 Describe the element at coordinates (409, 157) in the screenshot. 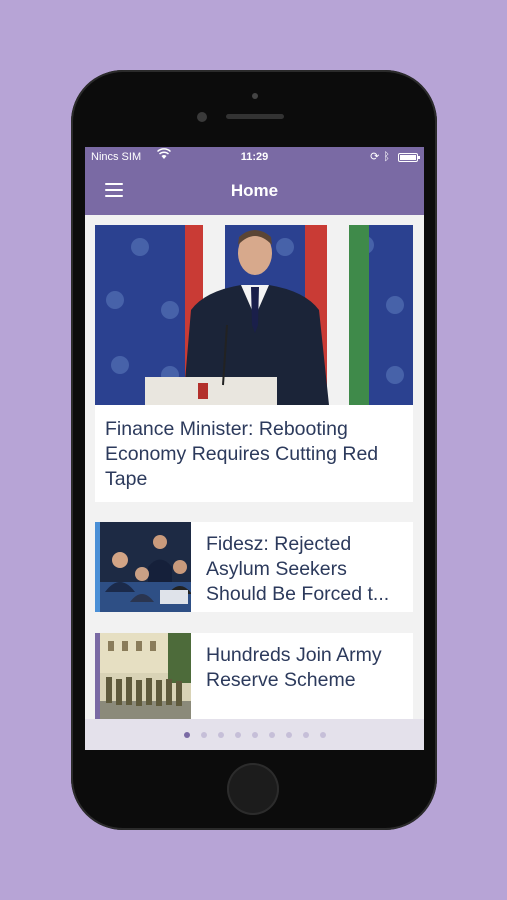

I see `battery-icon` at that location.